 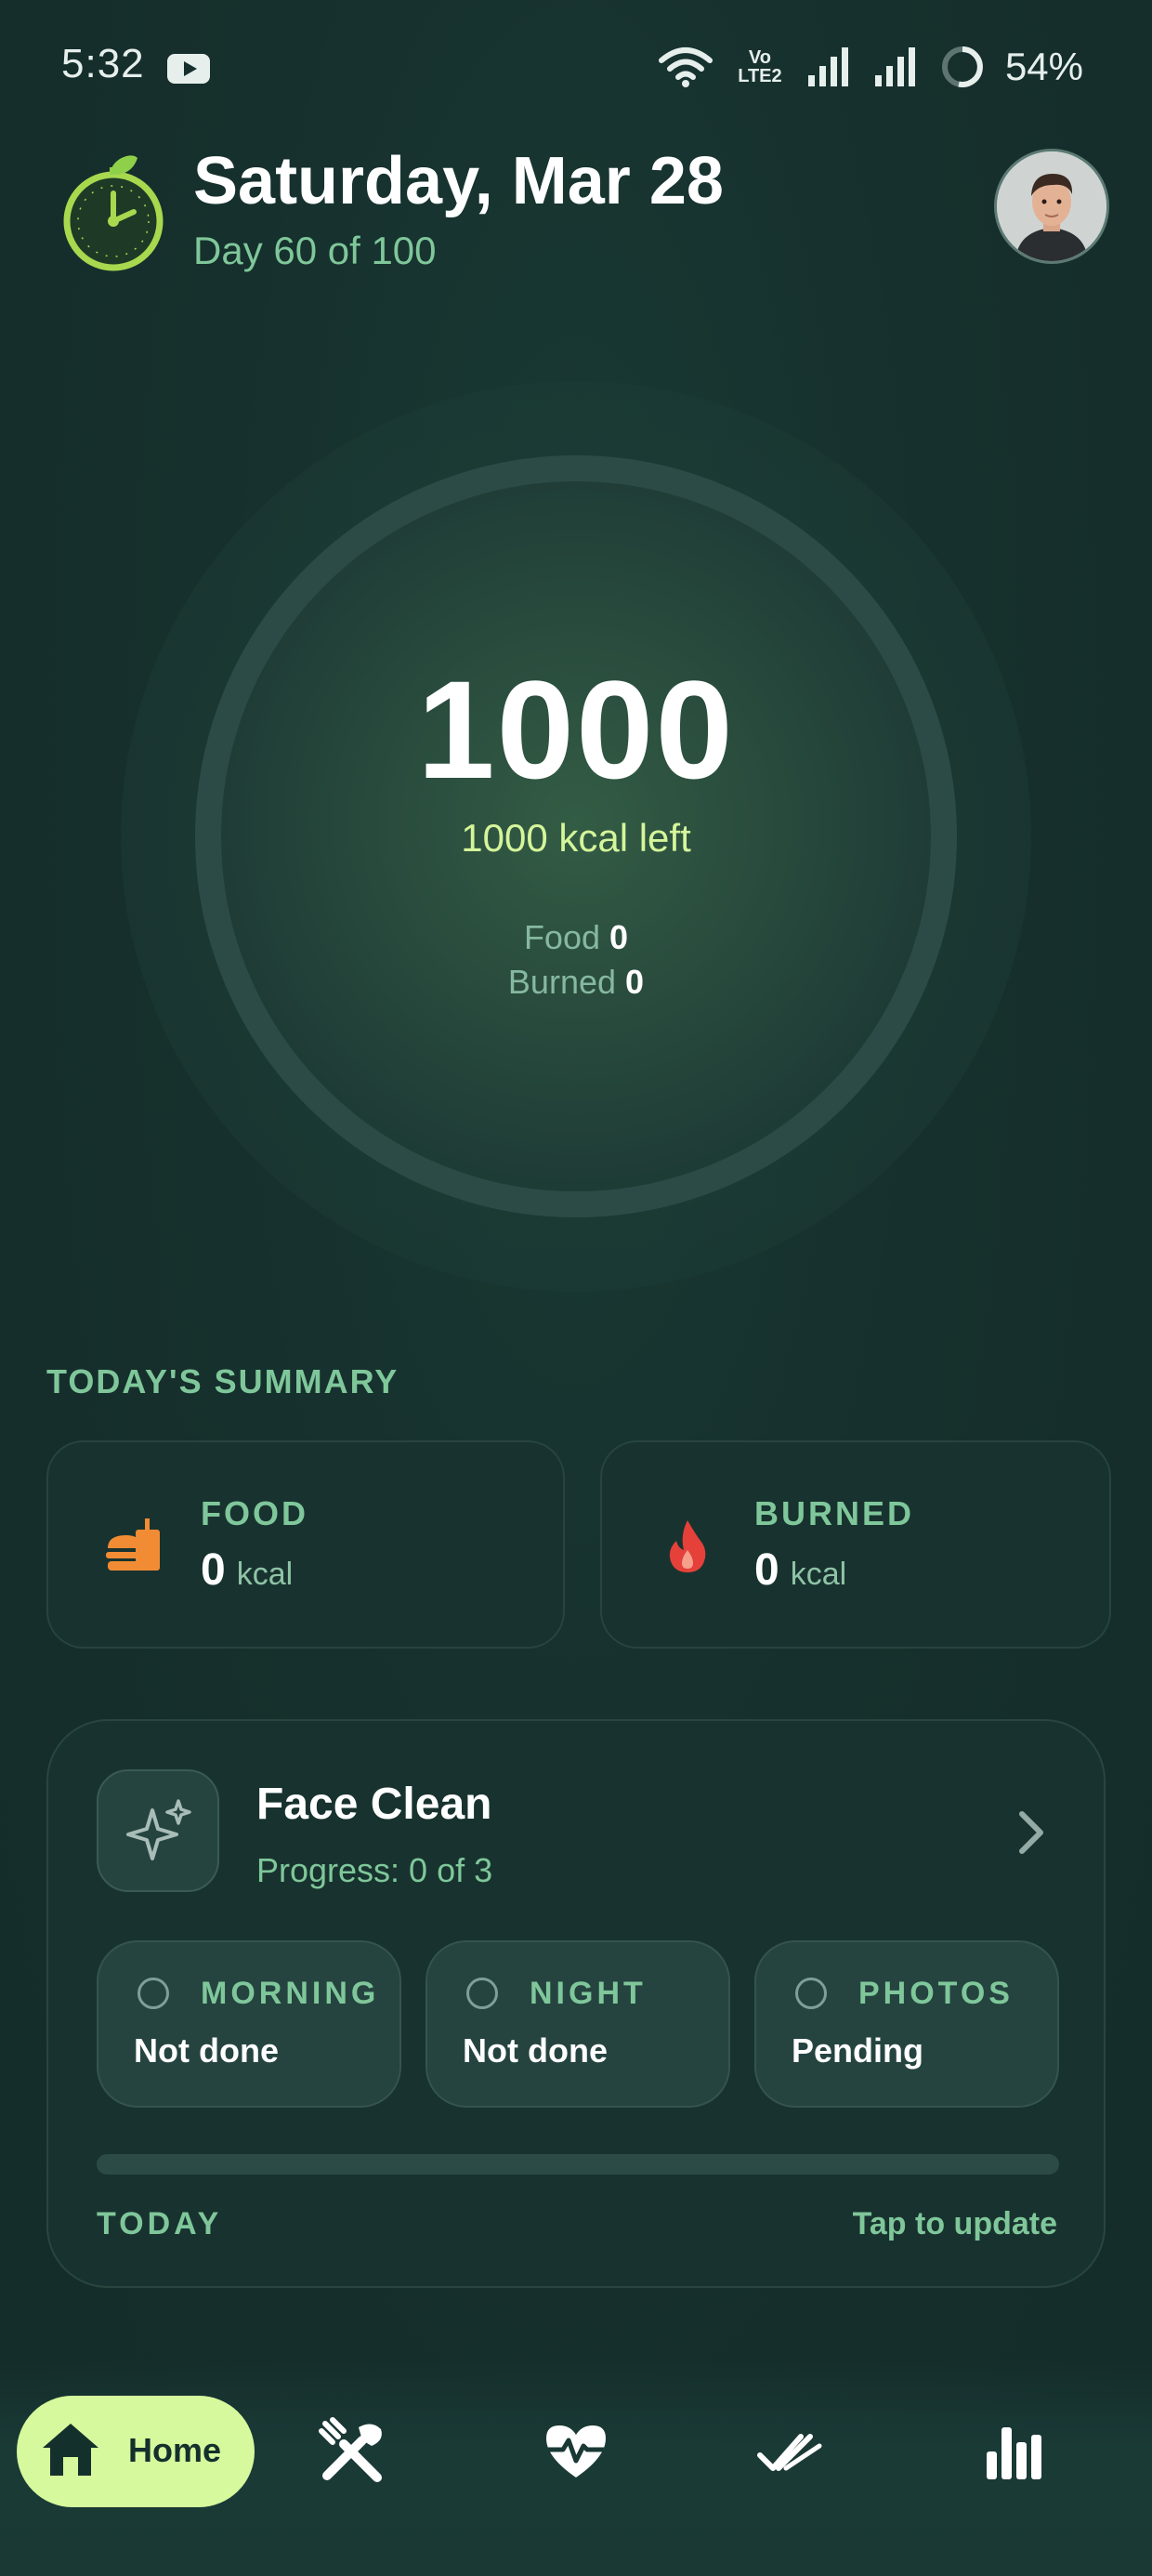 I want to click on wifi-icon, so click(x=685, y=67).